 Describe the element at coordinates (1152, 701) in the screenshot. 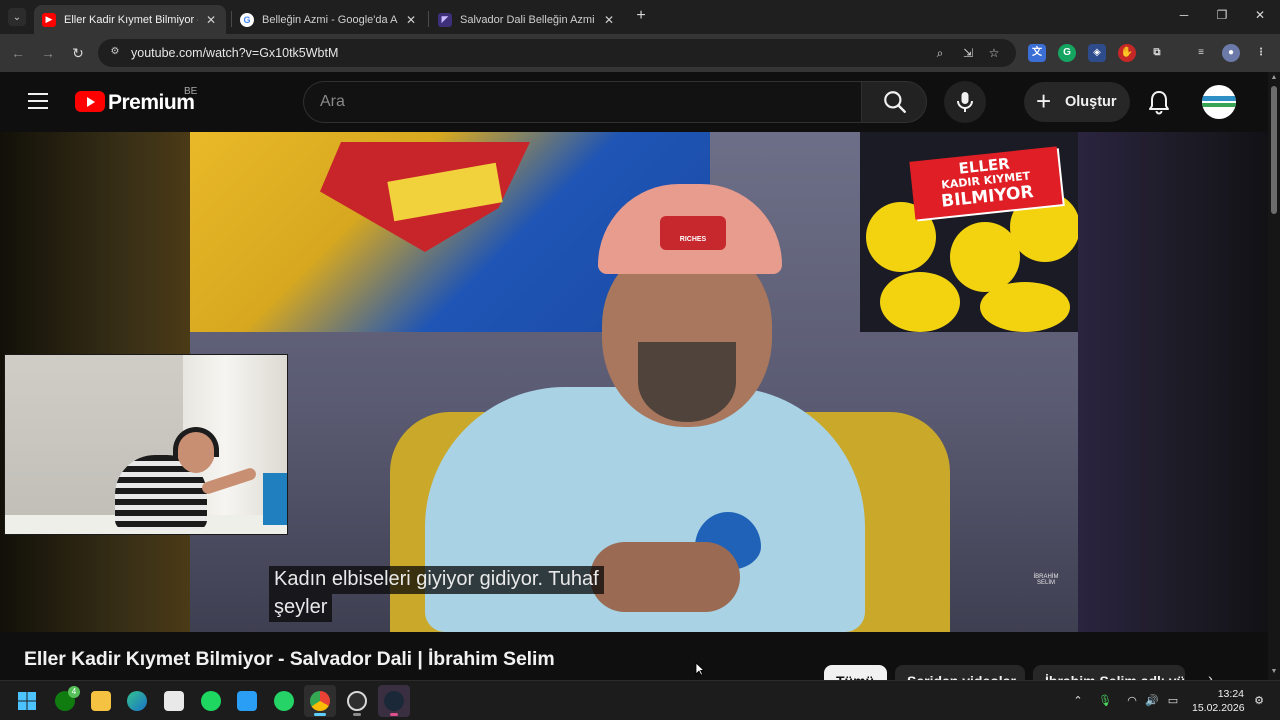

I see `volume-icon: 🔊` at that location.